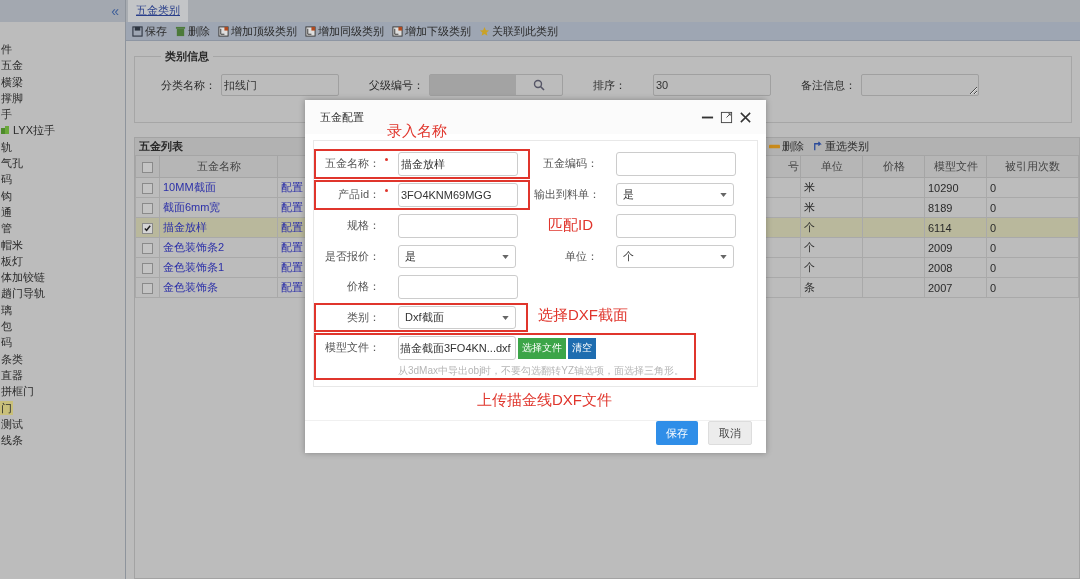  Describe the element at coordinates (6, 211) in the screenshot. I see `tree-item: 通` at that location.